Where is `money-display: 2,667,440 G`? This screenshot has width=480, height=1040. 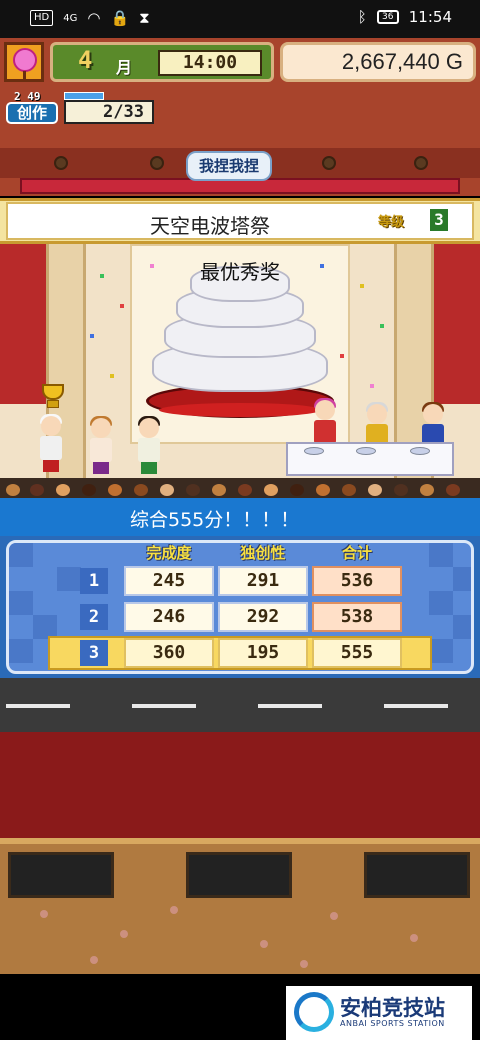
money-display: 2,667,440 G is located at coordinates (378, 62).